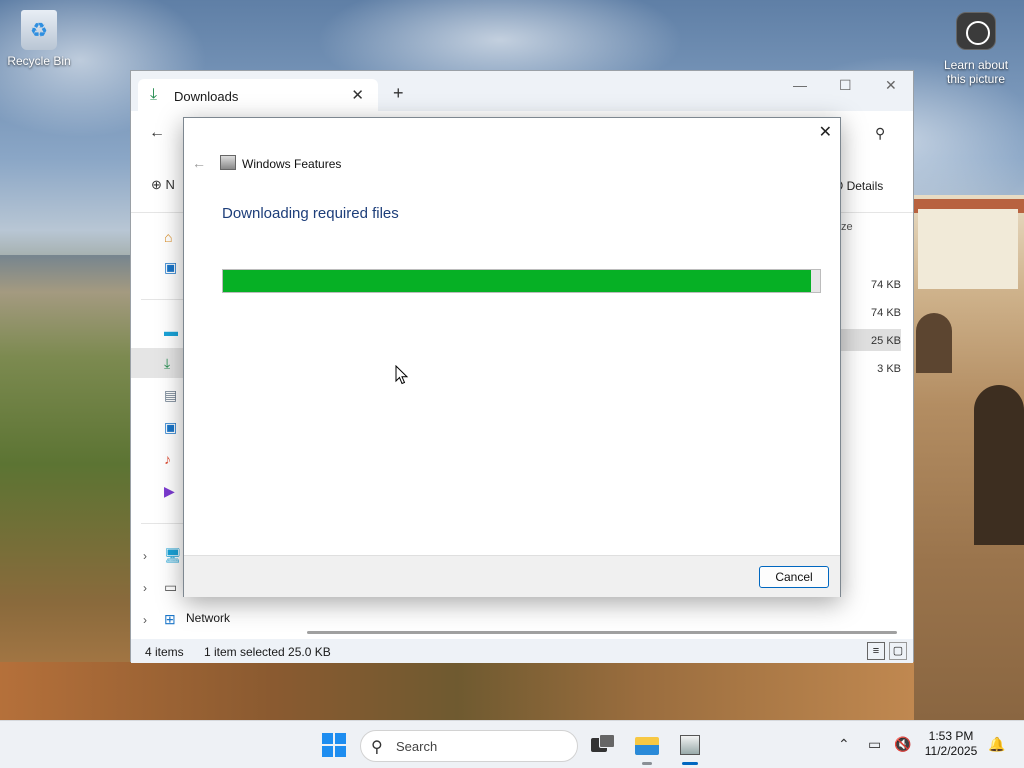 This screenshot has width=1024, height=768. Describe the element at coordinates (889, 369) in the screenshot. I see `file-size: 3 KB` at that location.